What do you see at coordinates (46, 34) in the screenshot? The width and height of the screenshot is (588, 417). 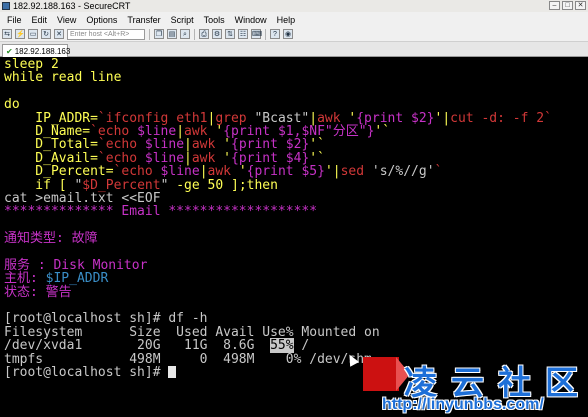 I see `reconnect-icon: ↻` at bounding box center [46, 34].